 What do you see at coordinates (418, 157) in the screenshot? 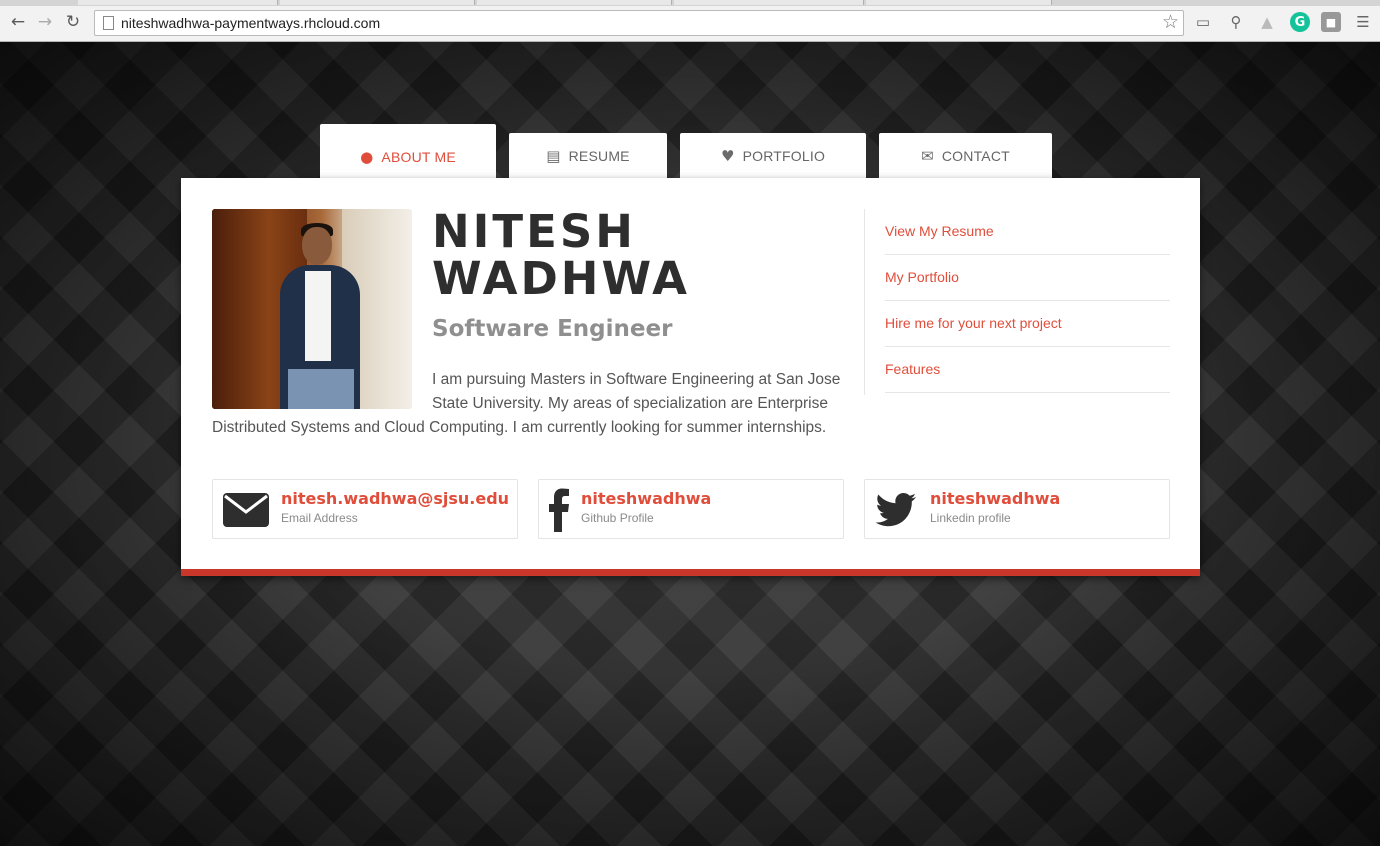
I see `tab-label: About me` at bounding box center [418, 157].